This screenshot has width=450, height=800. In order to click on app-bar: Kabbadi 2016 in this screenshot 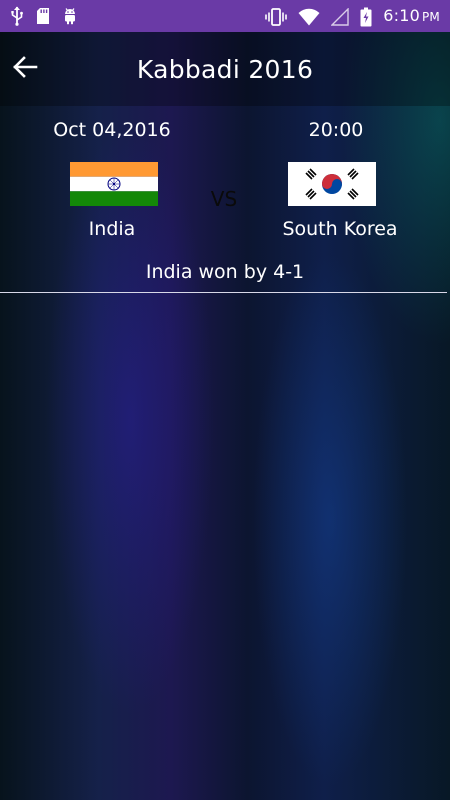, I will do `click(225, 69)`.